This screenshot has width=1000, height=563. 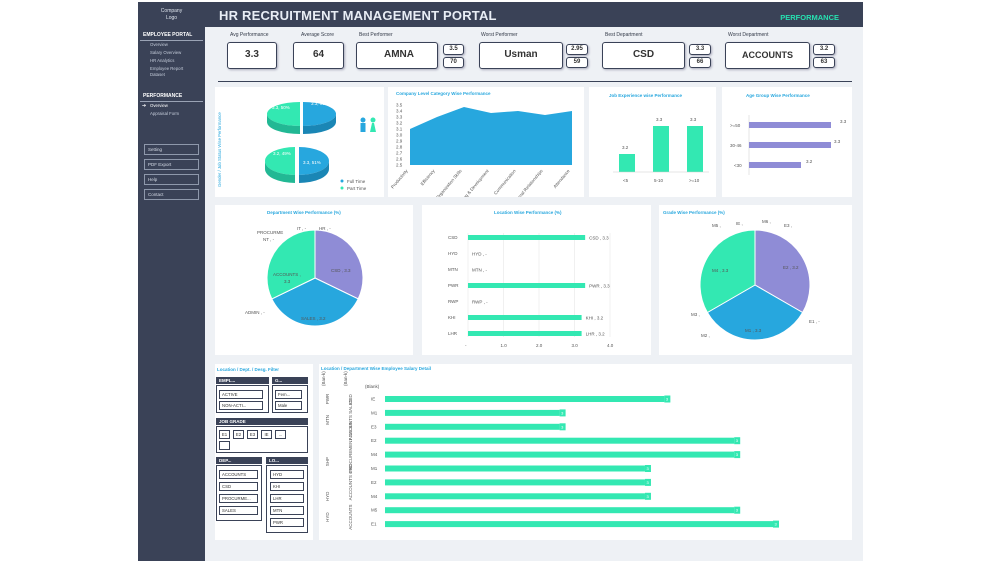 What do you see at coordinates (374, 468) in the screenshot?
I see `row-label: M1` at bounding box center [374, 468].